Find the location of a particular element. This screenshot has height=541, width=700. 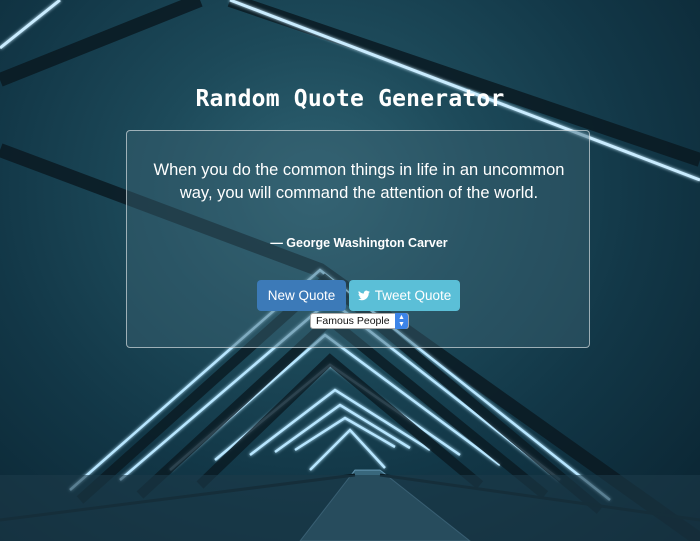

tweet-quote-button: Tweet Quote is located at coordinates (404, 295).